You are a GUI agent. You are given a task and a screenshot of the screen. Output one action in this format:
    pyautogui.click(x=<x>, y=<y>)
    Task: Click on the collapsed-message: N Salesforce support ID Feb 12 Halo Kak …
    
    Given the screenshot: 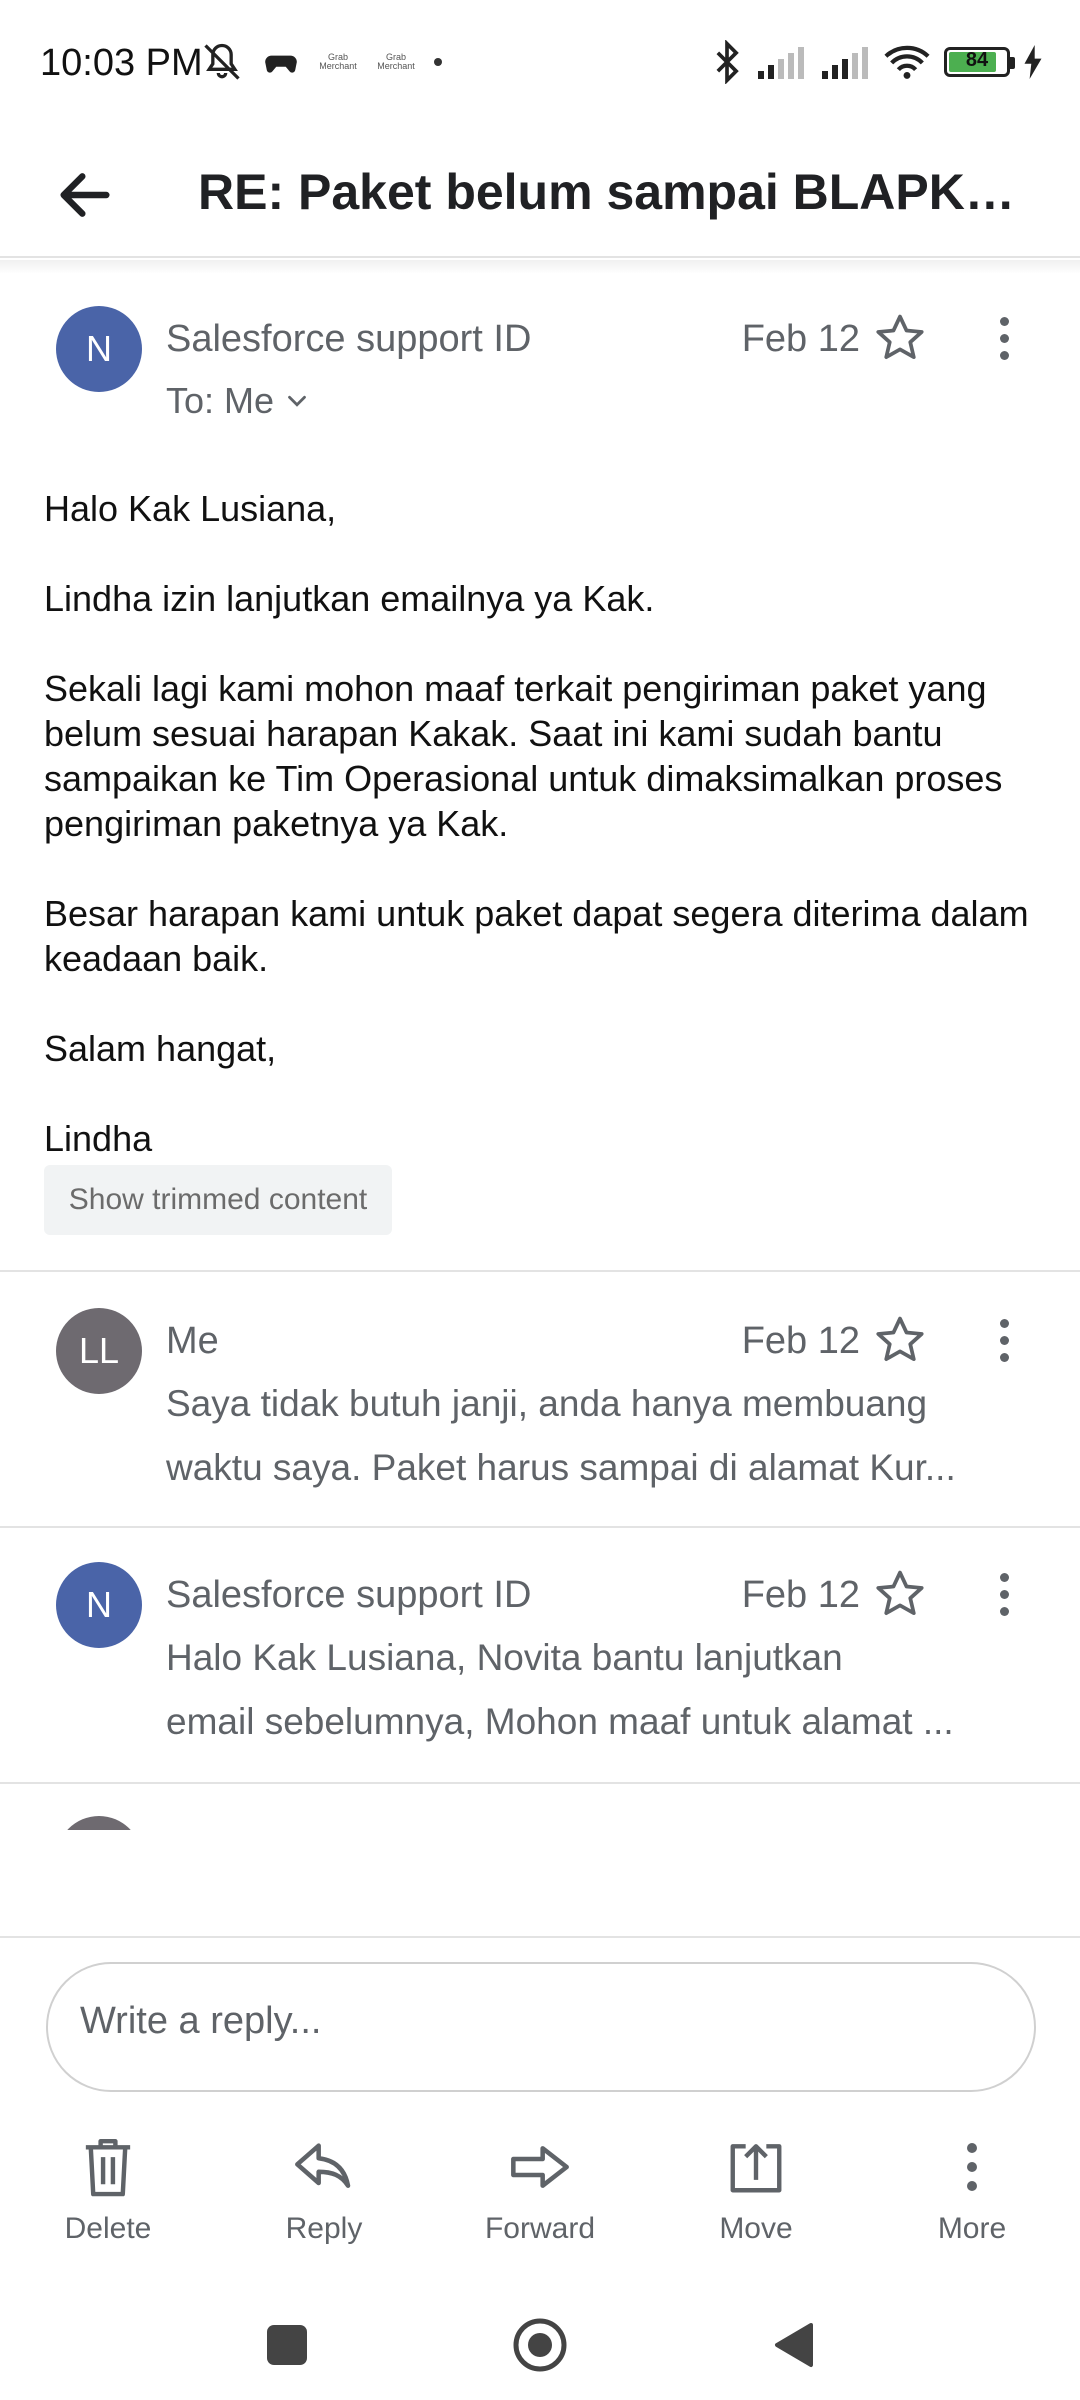 What is the action you would take?
    pyautogui.click(x=540, y=1655)
    